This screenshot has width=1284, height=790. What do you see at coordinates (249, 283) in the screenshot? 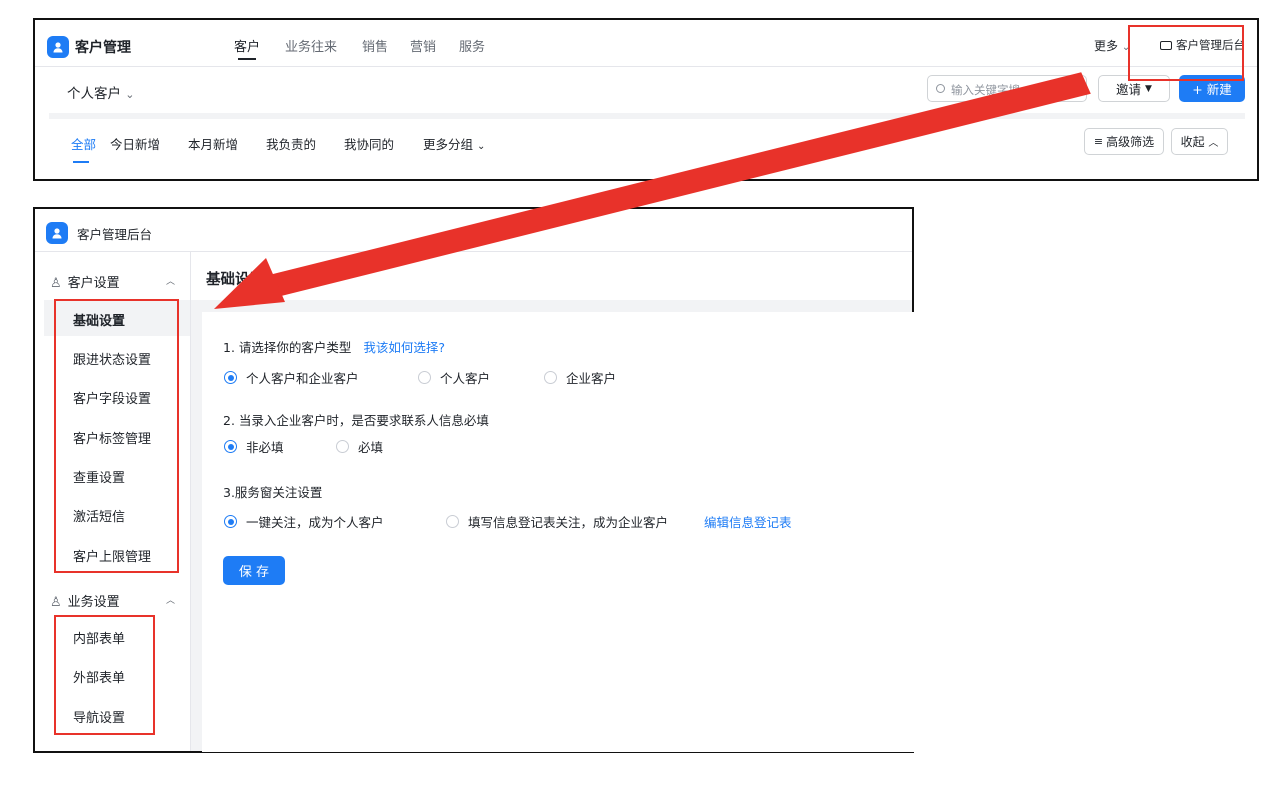
I see `arrow-head` at bounding box center [249, 283].